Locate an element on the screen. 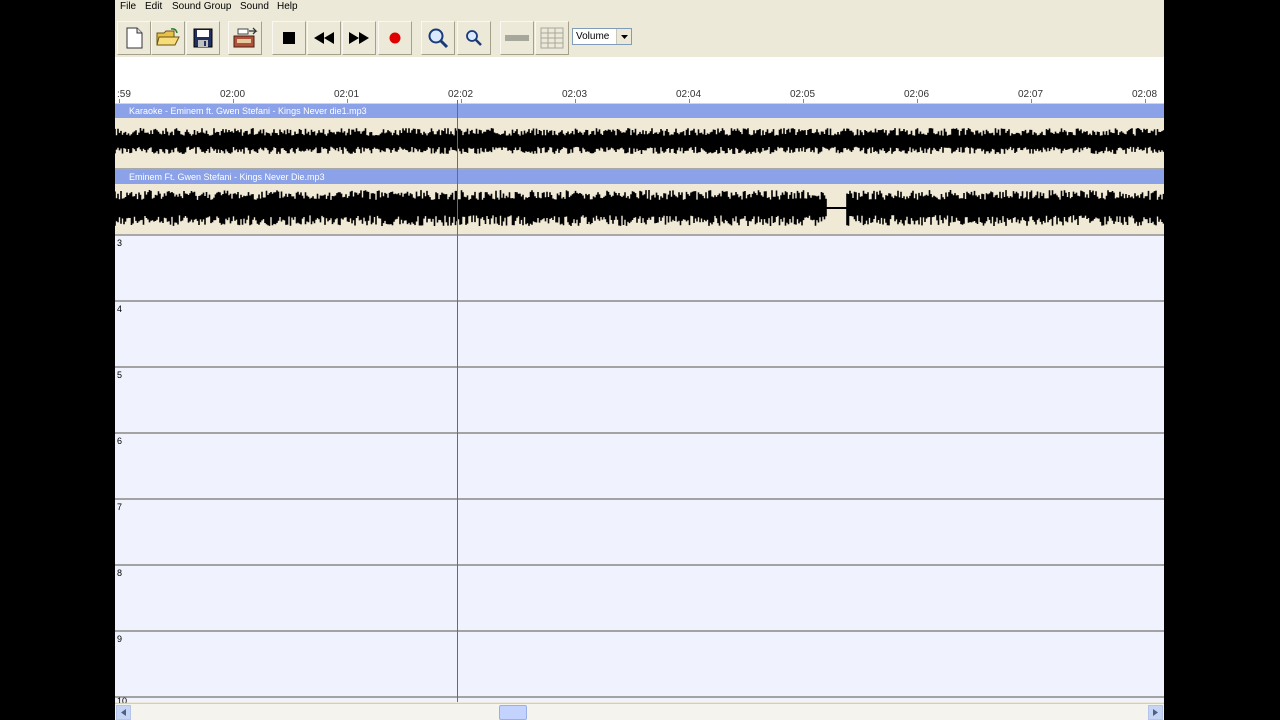  zoom-in-icon is located at coordinates (438, 38).